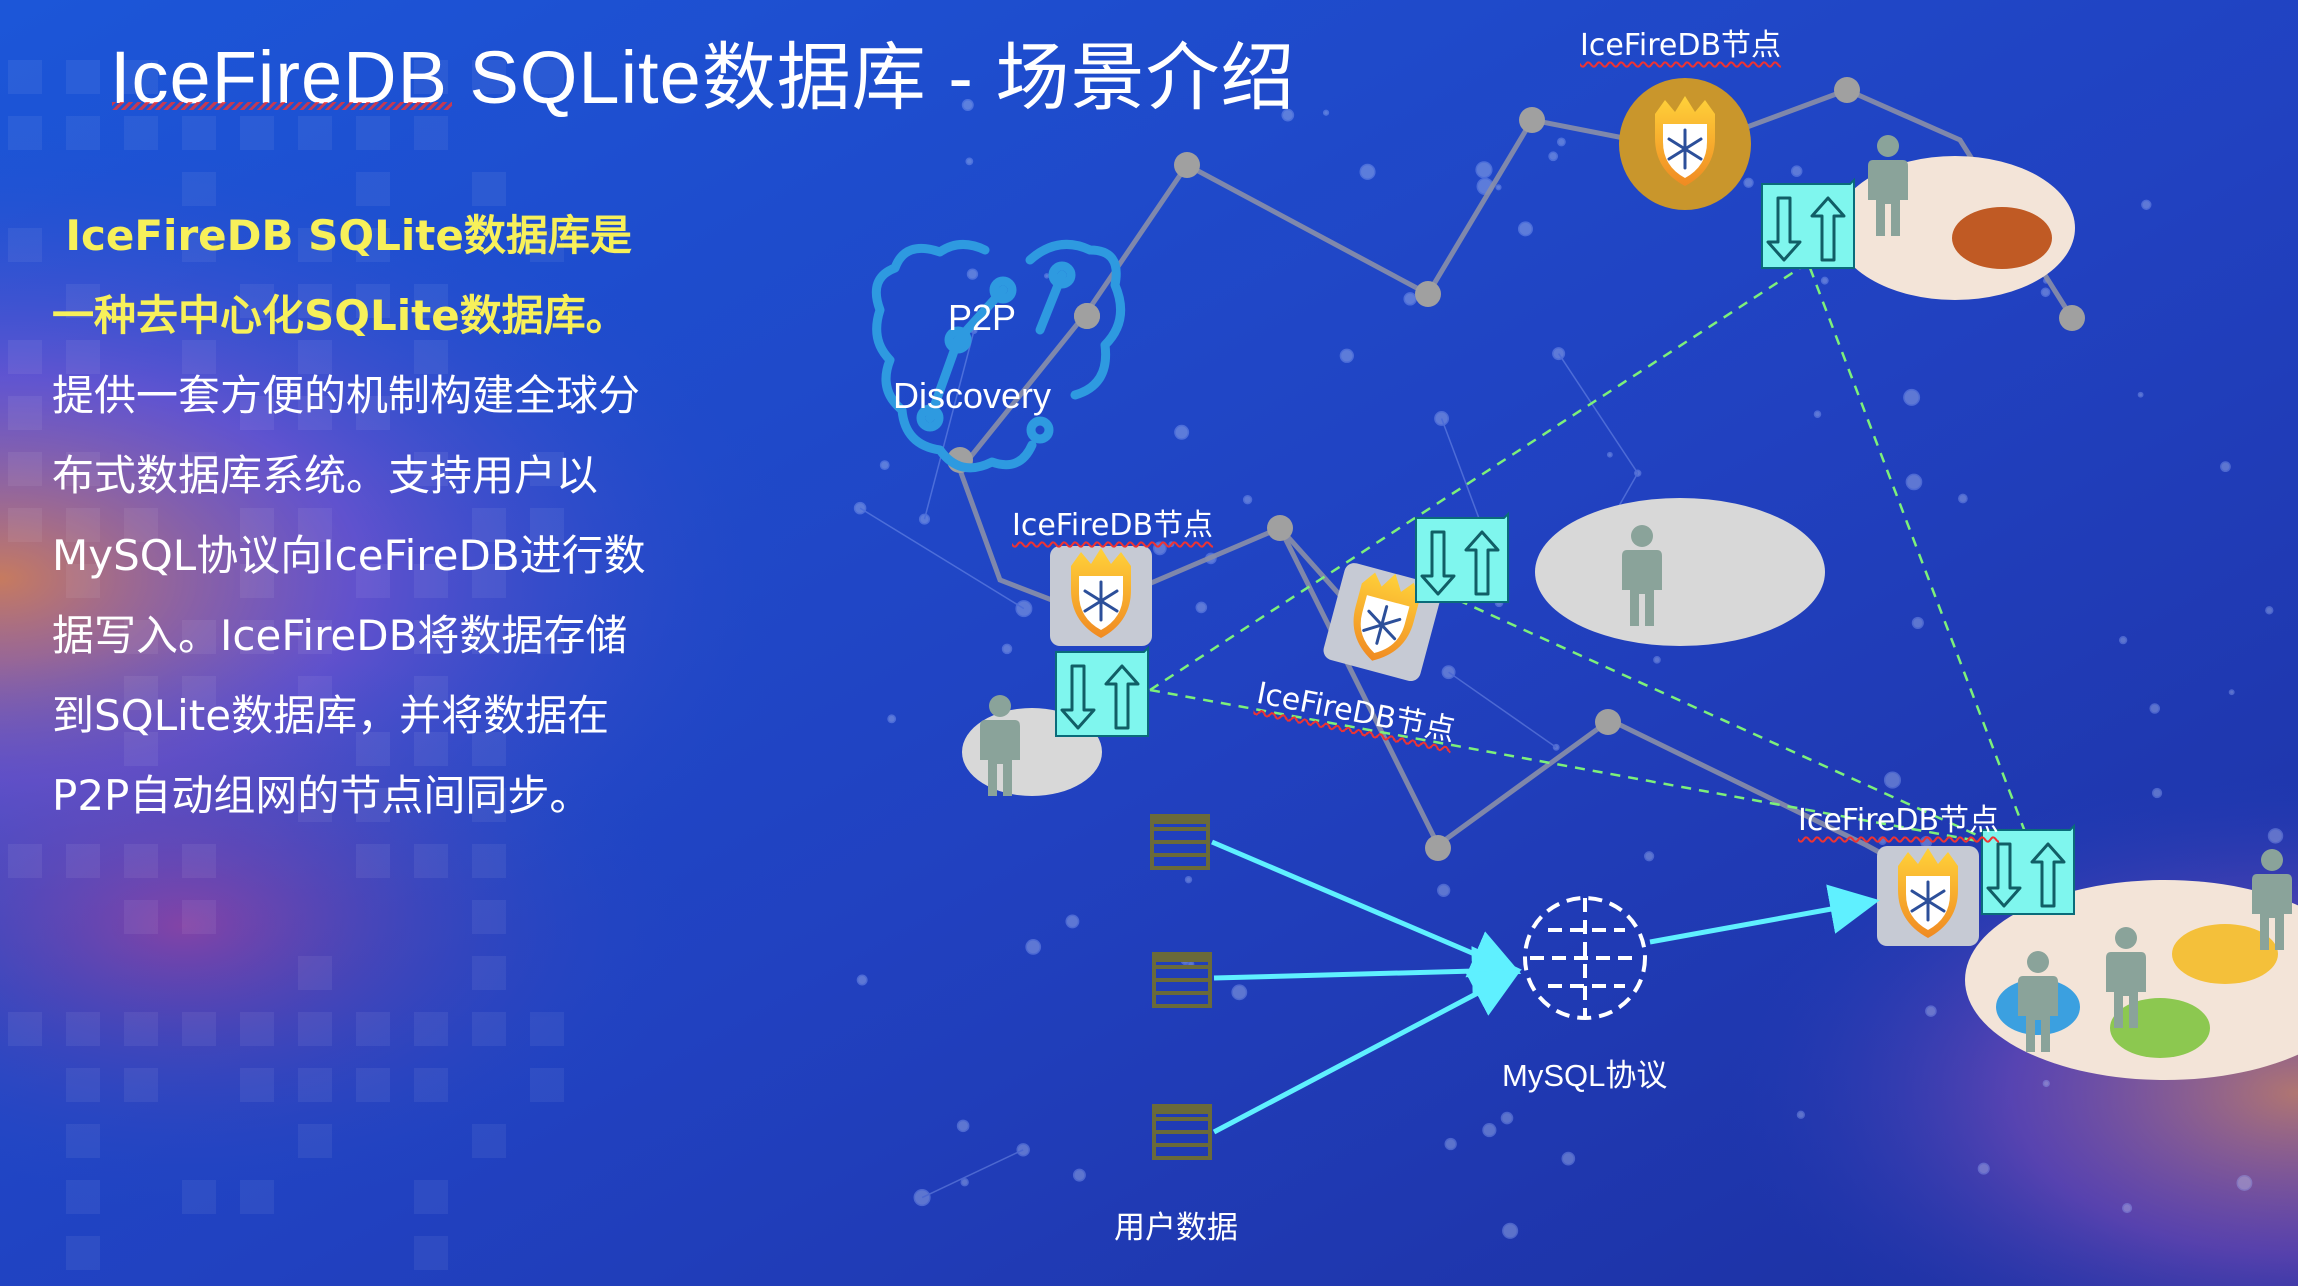 The image size is (2298, 1286). I want to click on mysql-protocol-icon, so click(1585, 958).